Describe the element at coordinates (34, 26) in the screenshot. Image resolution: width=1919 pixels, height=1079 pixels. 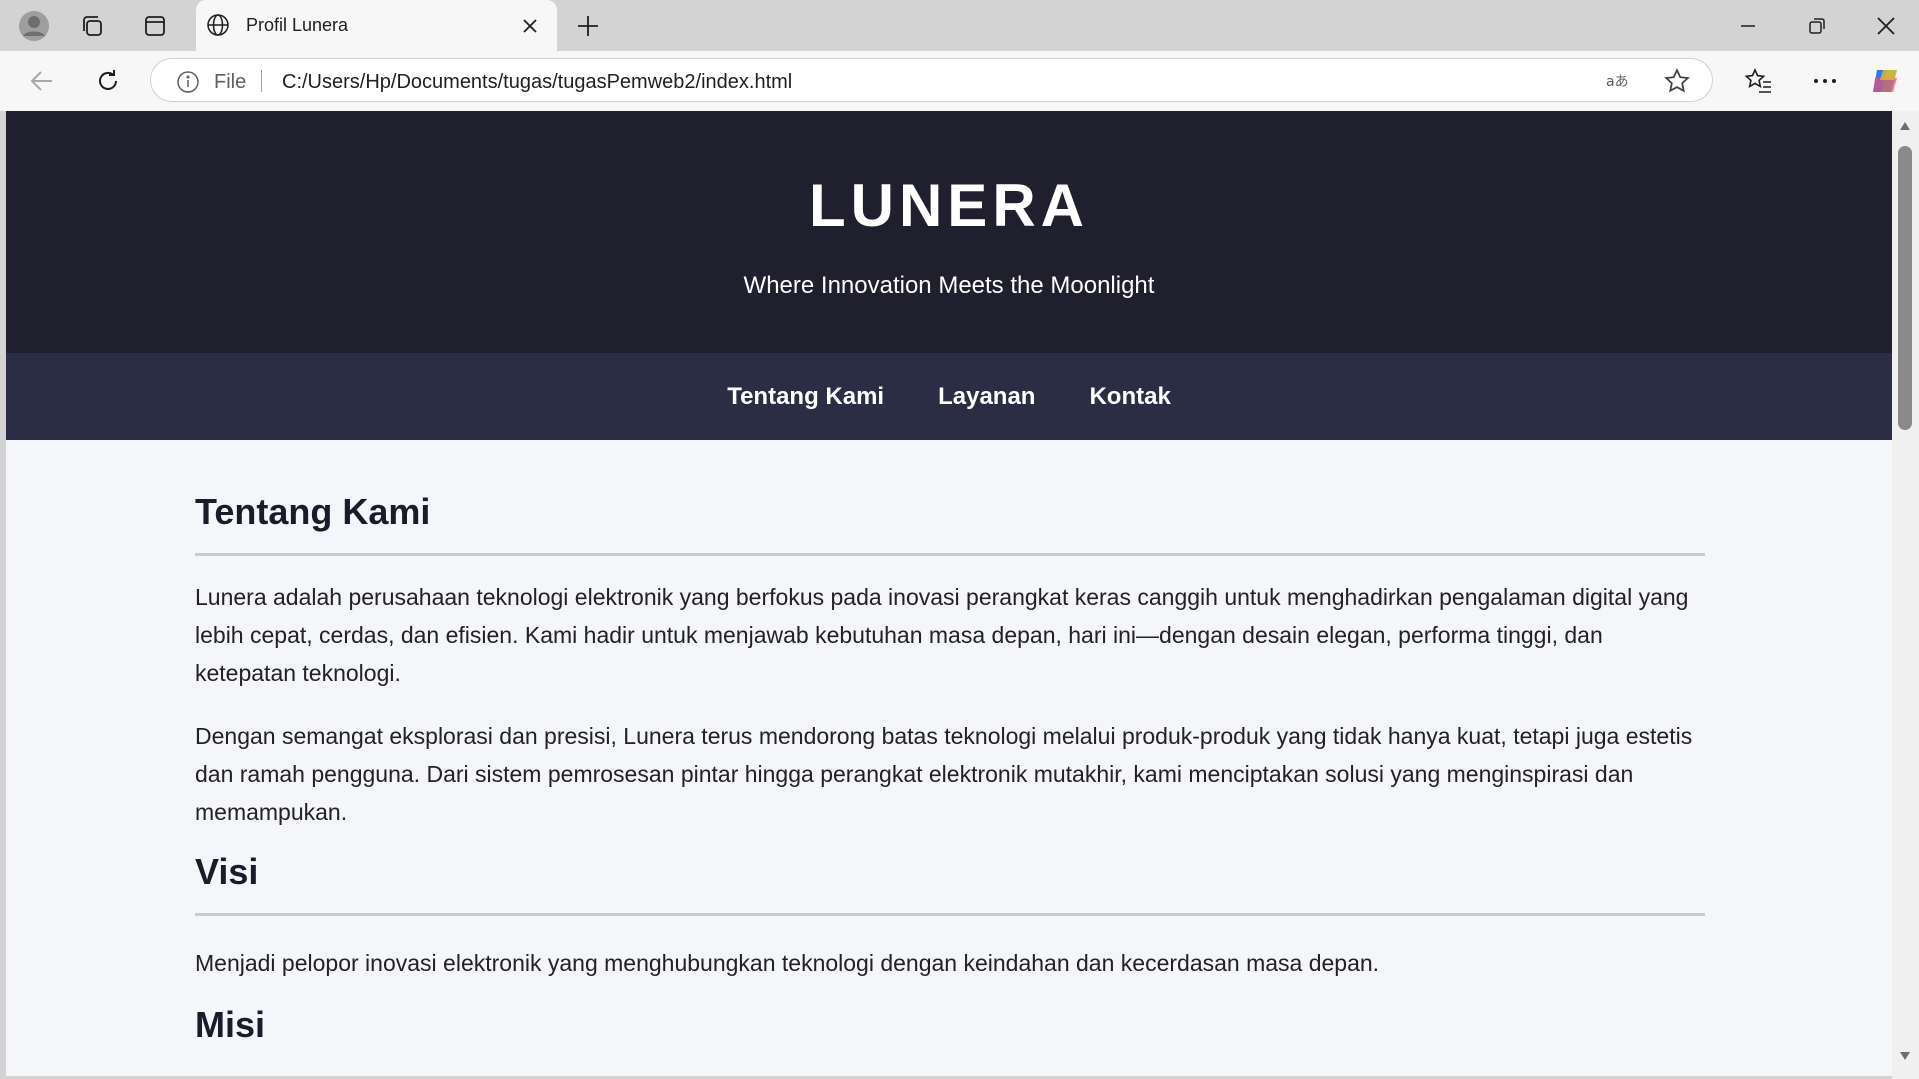
I see `profile-icon` at that location.